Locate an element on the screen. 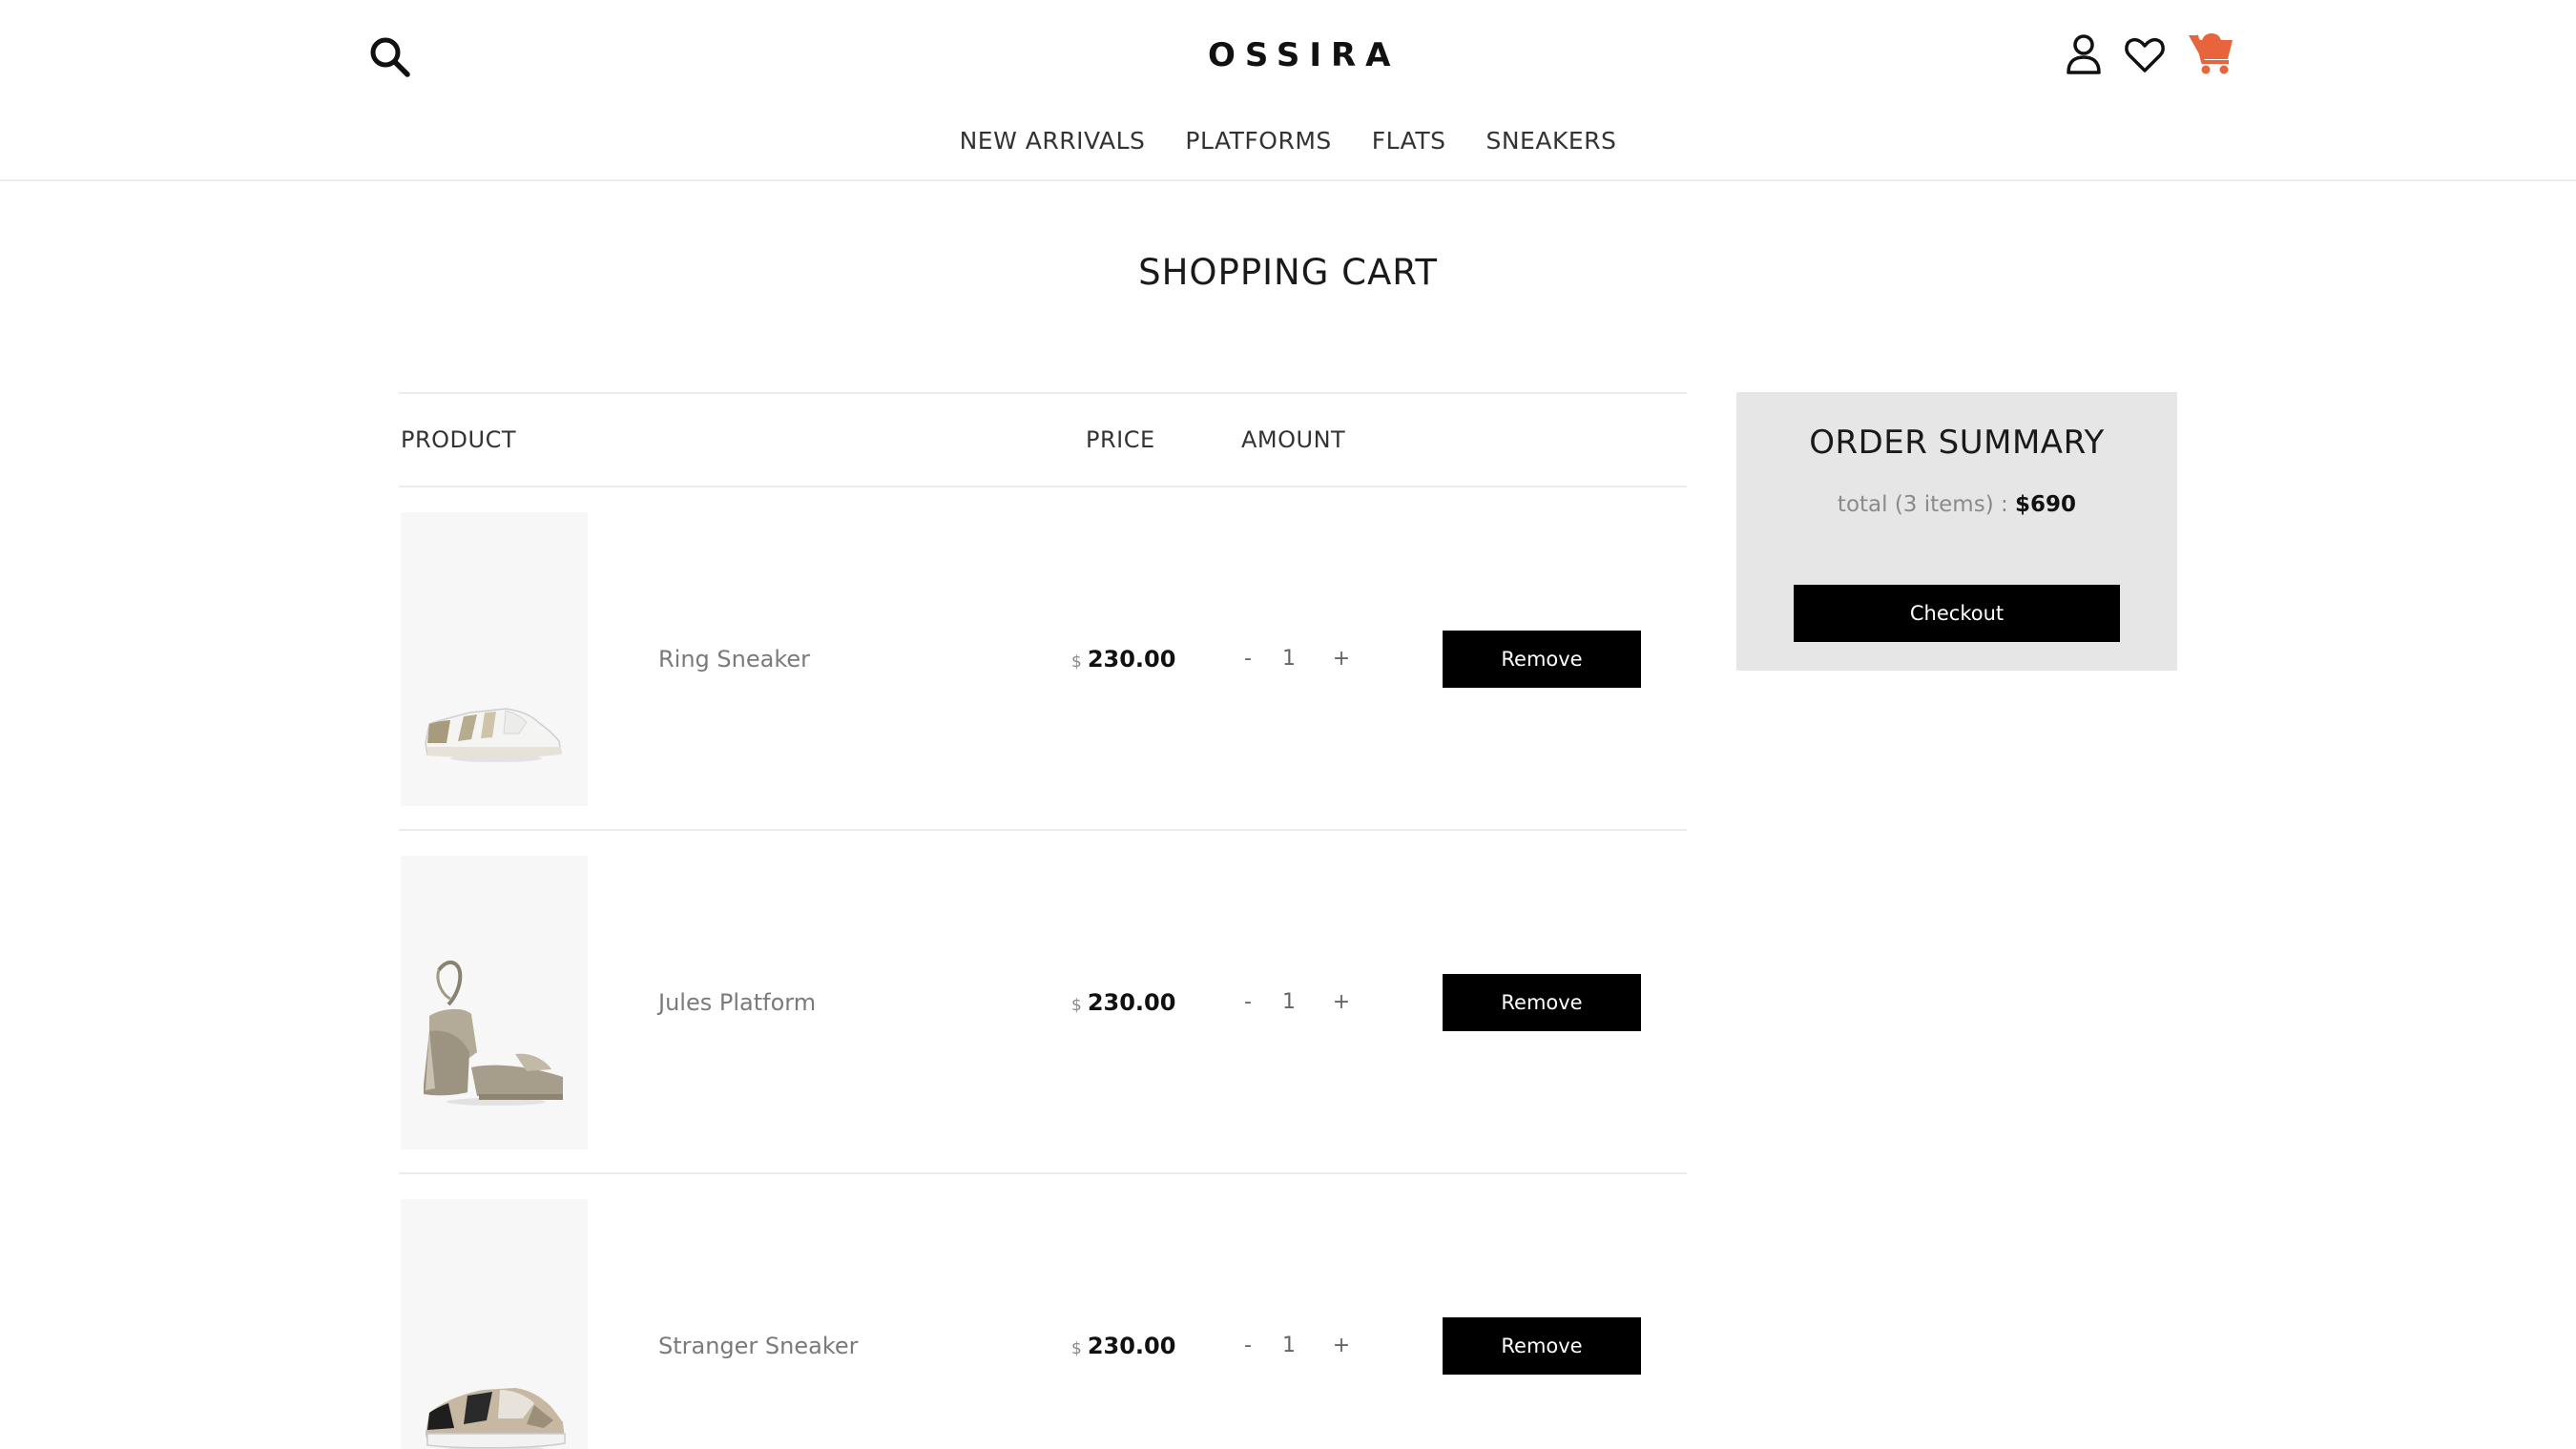 This screenshot has height=1449, width=2576. cart-icon is located at coordinates (2211, 53).